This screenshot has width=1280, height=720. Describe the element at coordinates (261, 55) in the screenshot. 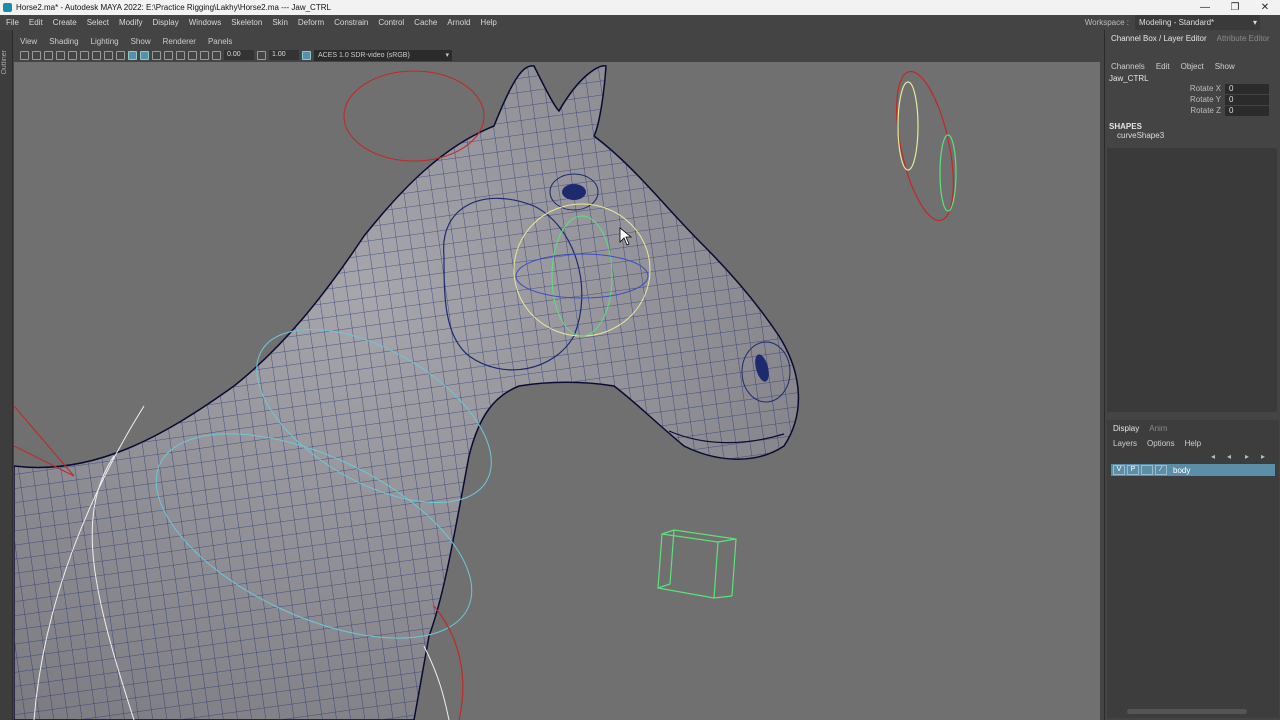

I see `gamma-icon` at that location.